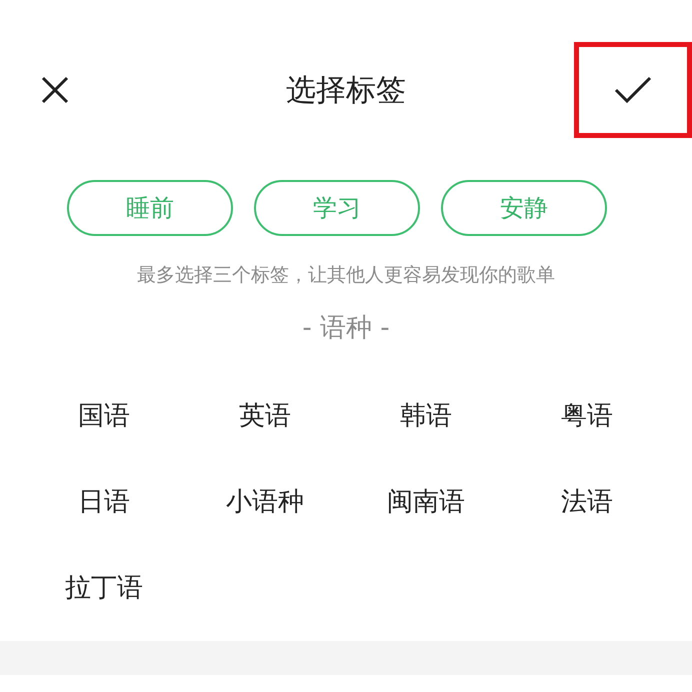  Describe the element at coordinates (346, 91) in the screenshot. I see `page-title: 选择标签` at that location.